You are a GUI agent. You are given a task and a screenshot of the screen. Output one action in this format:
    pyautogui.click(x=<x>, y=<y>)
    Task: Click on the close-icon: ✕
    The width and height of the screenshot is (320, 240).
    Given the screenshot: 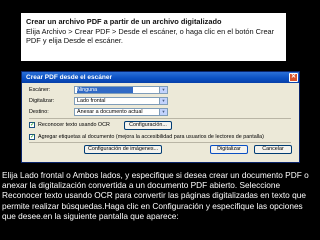 What is the action you would take?
    pyautogui.click(x=293, y=77)
    